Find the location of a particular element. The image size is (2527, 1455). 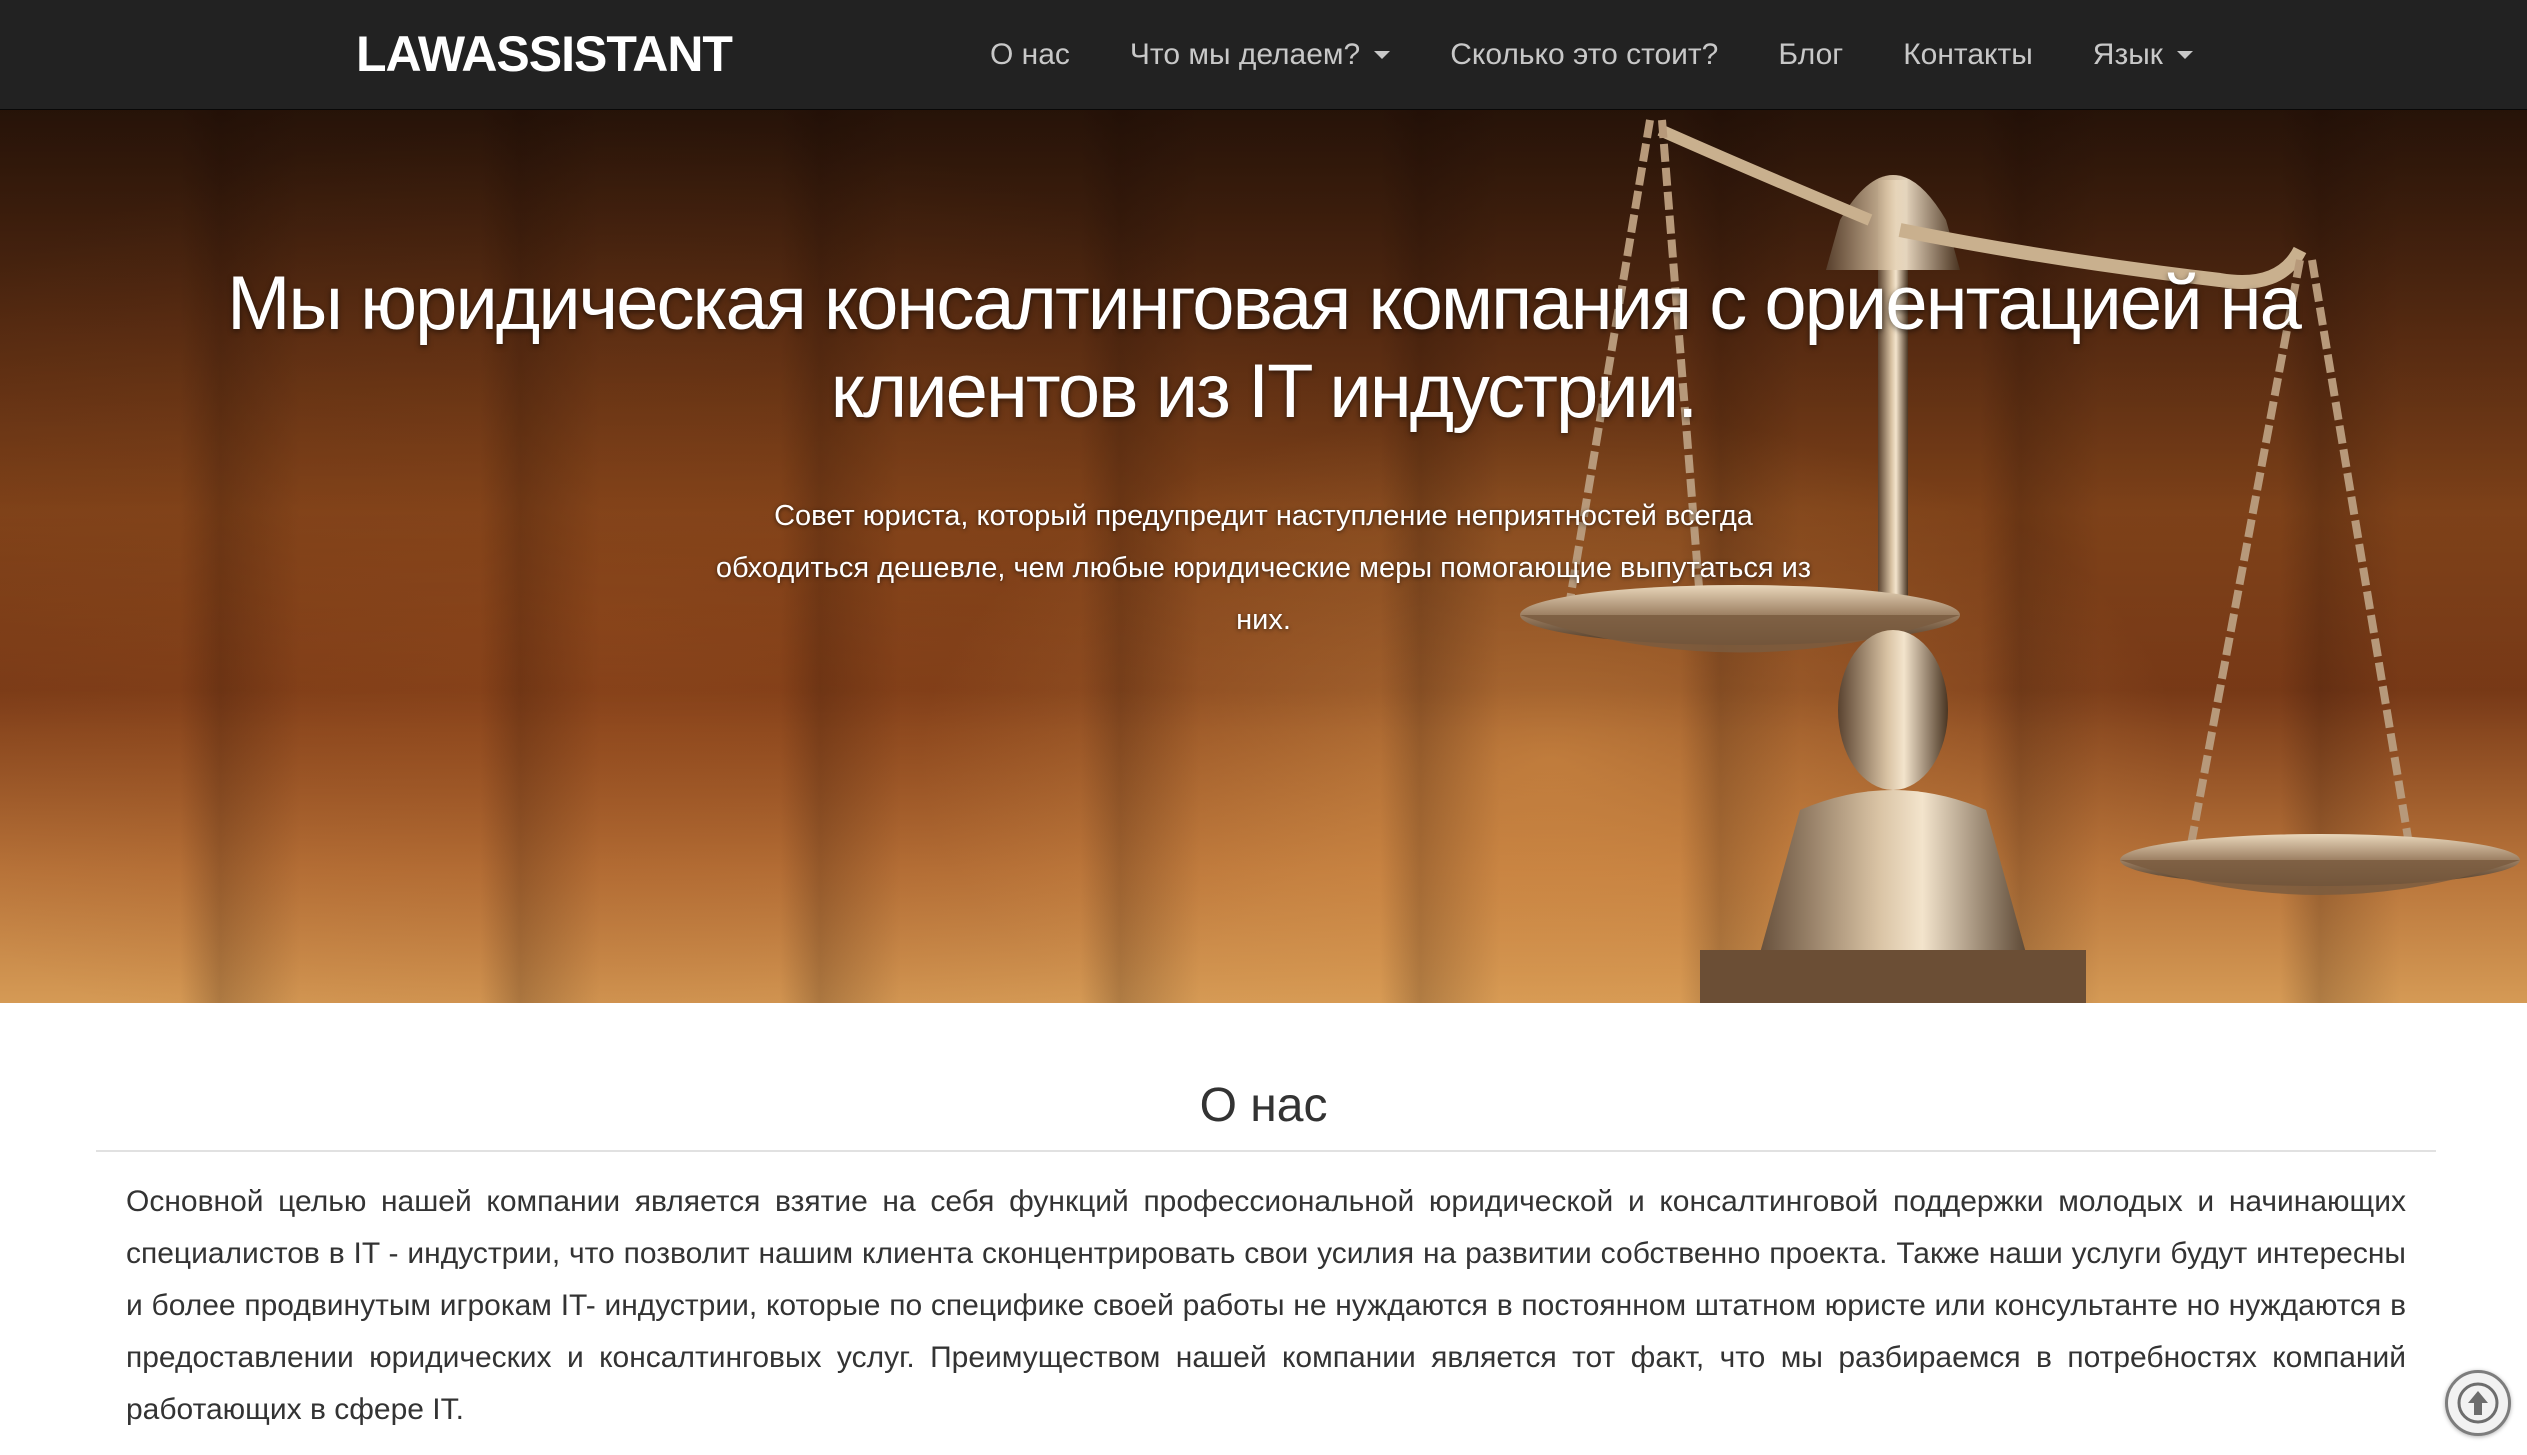

arrow-up-circle-icon is located at coordinates (2478, 1403).